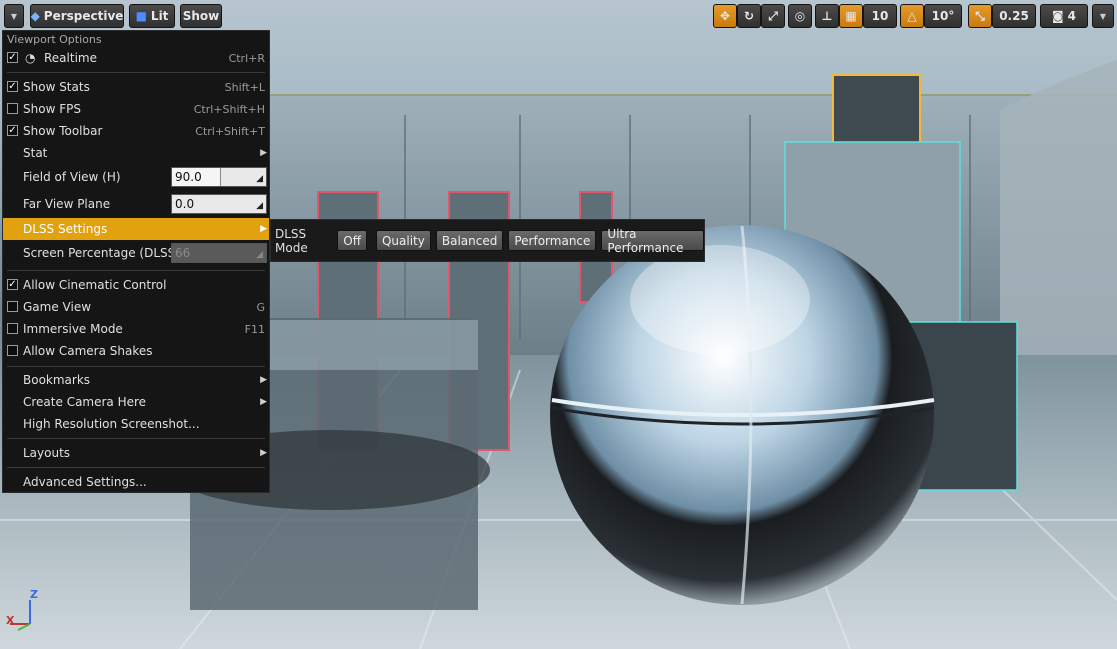  I want to click on realtime-checkbox: ✓, so click(12, 57).